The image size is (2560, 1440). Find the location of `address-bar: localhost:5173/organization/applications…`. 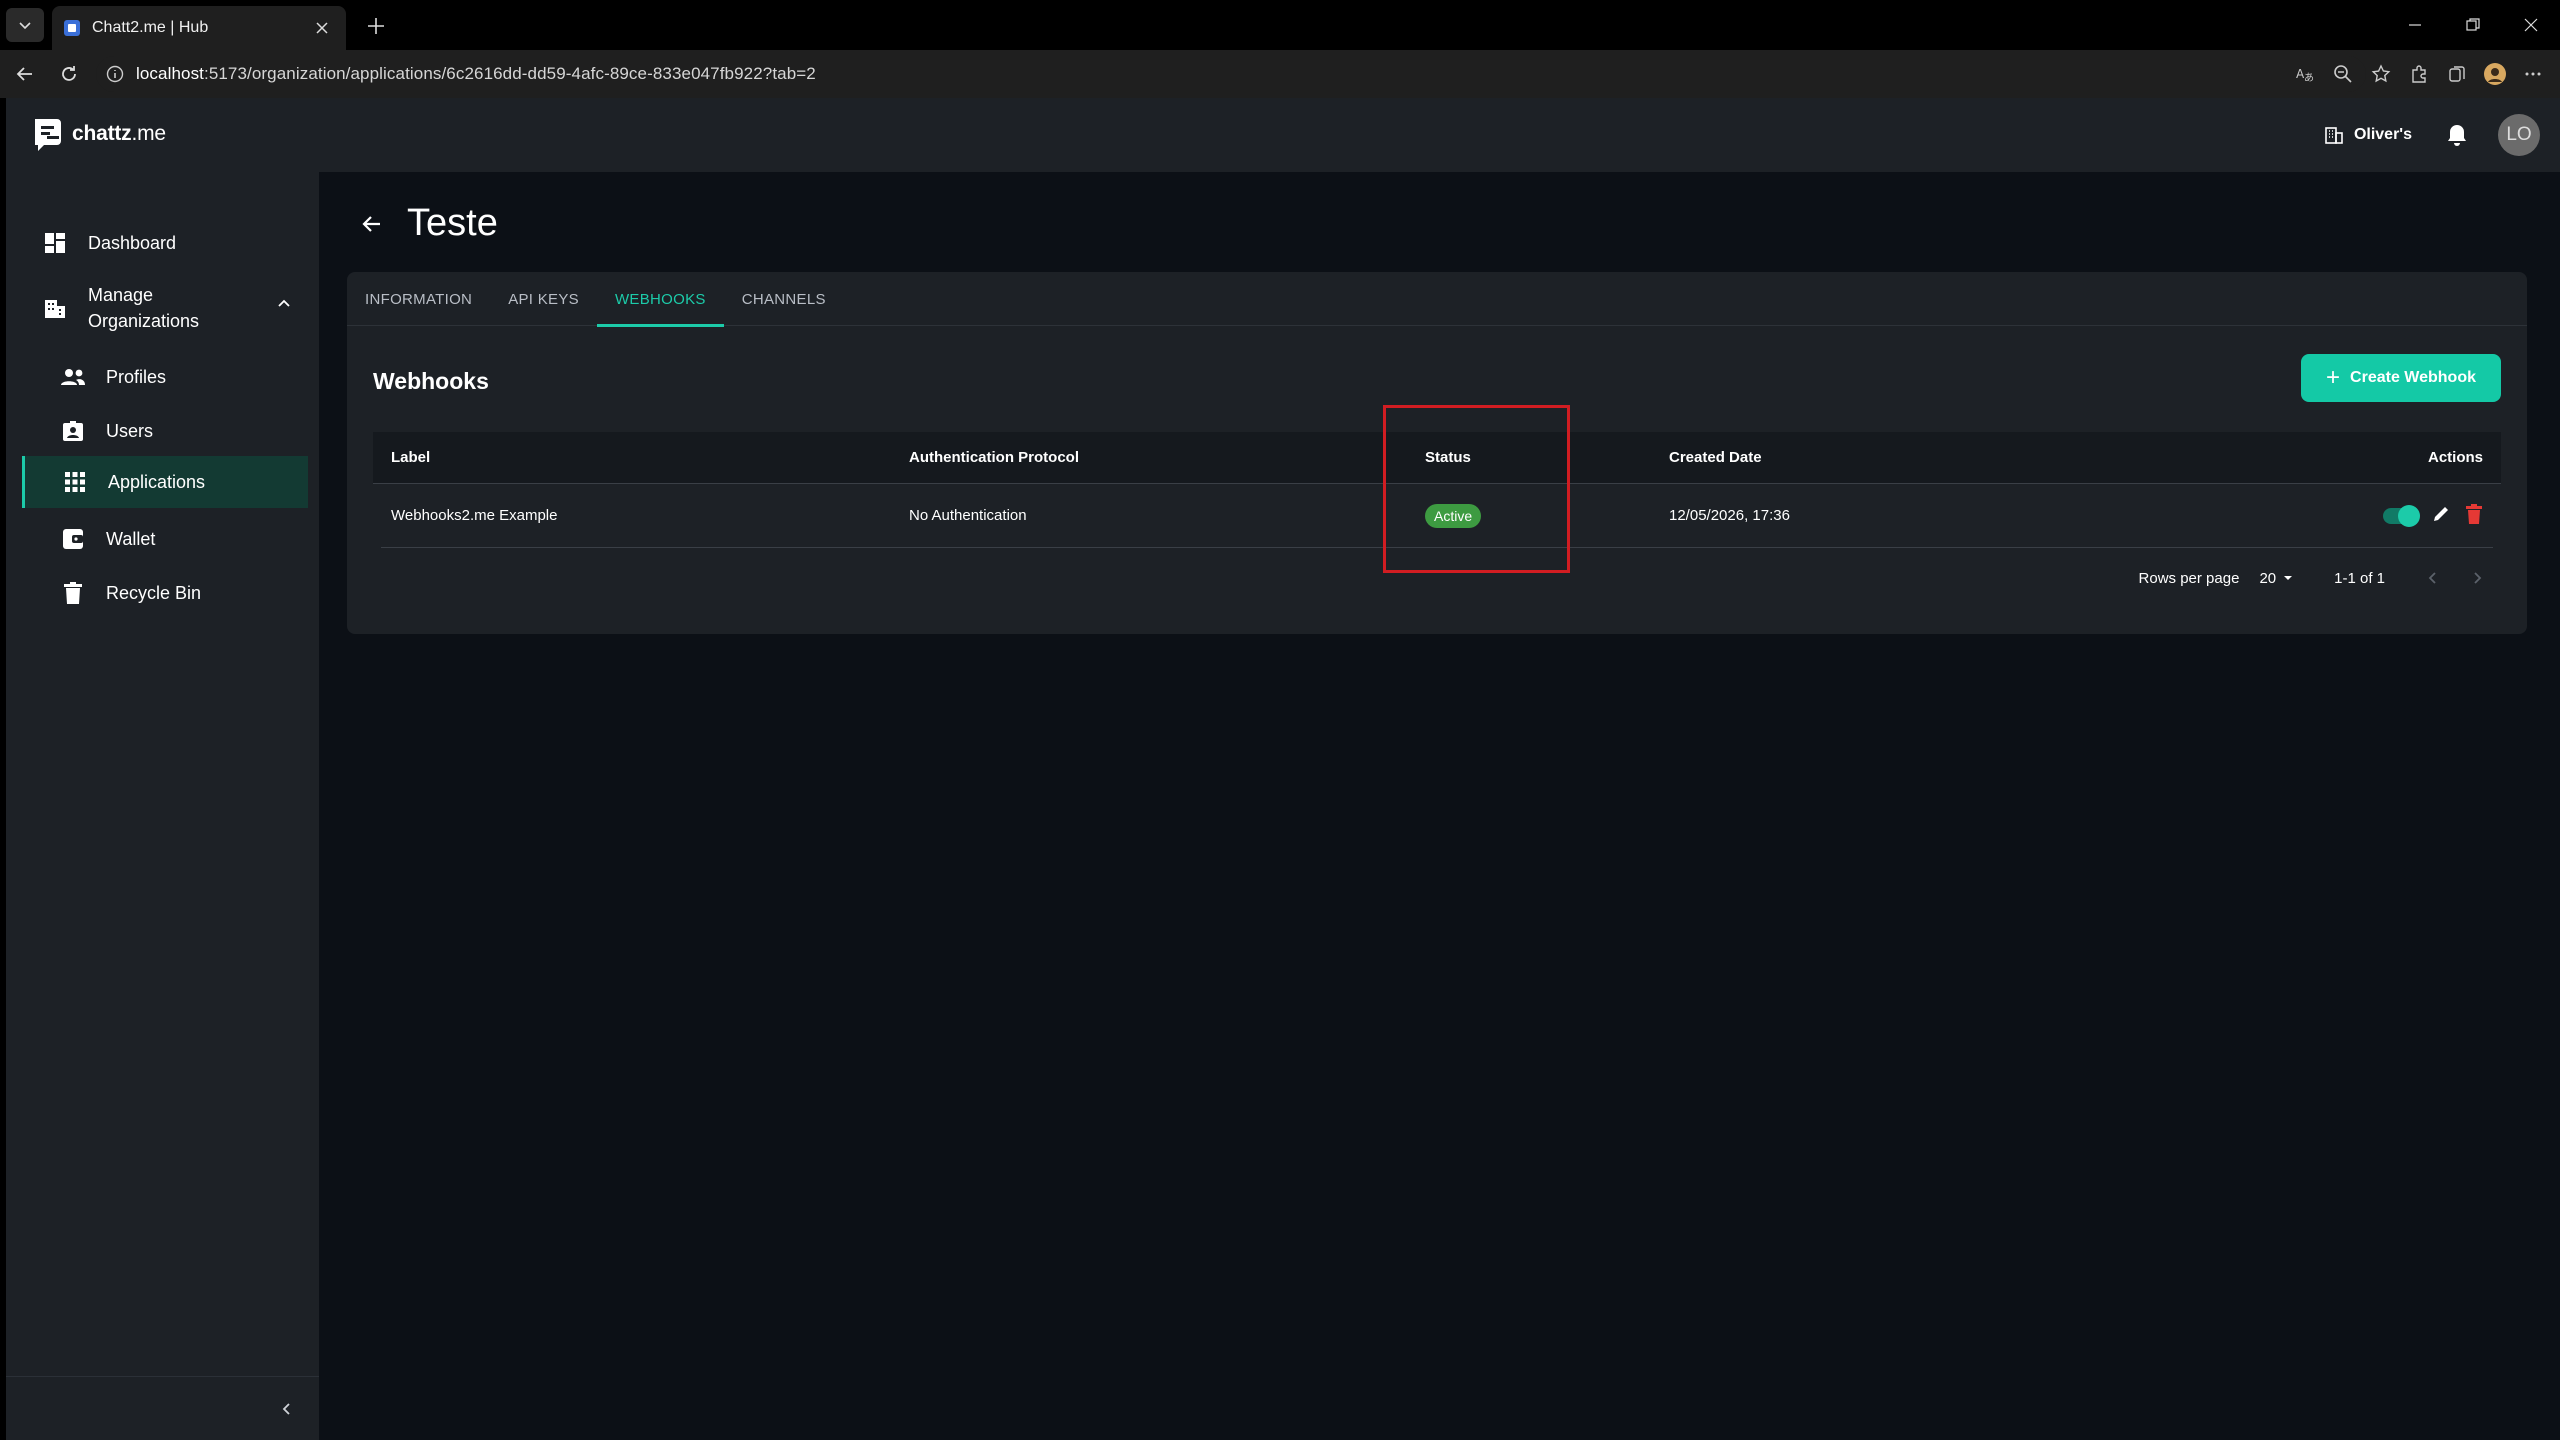

address-bar: localhost:5173/organization/applications… is located at coordinates (1231, 74).